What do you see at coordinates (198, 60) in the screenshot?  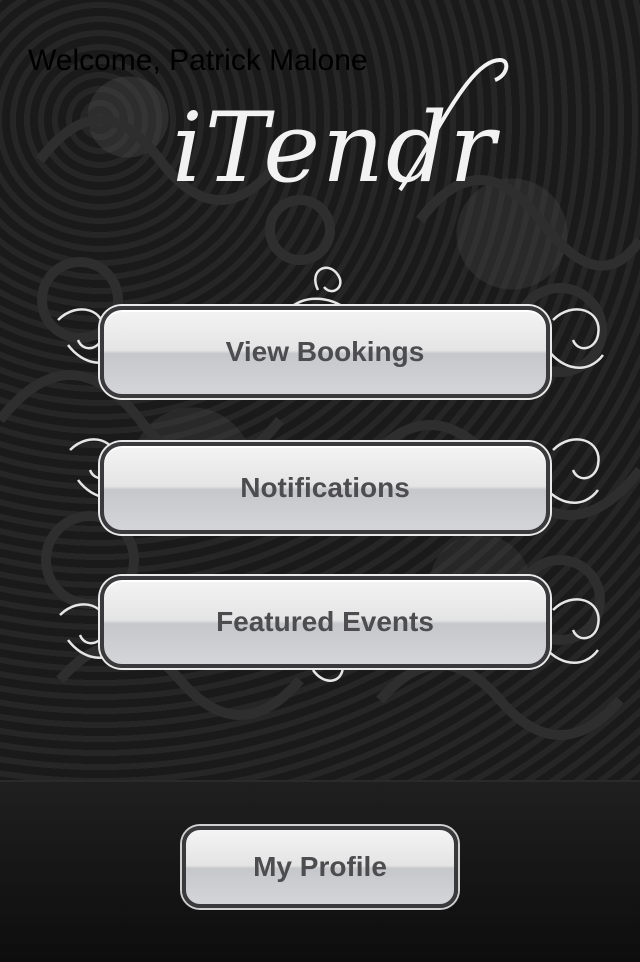 I see `welcome-text: Welcome, Patrick Malone` at bounding box center [198, 60].